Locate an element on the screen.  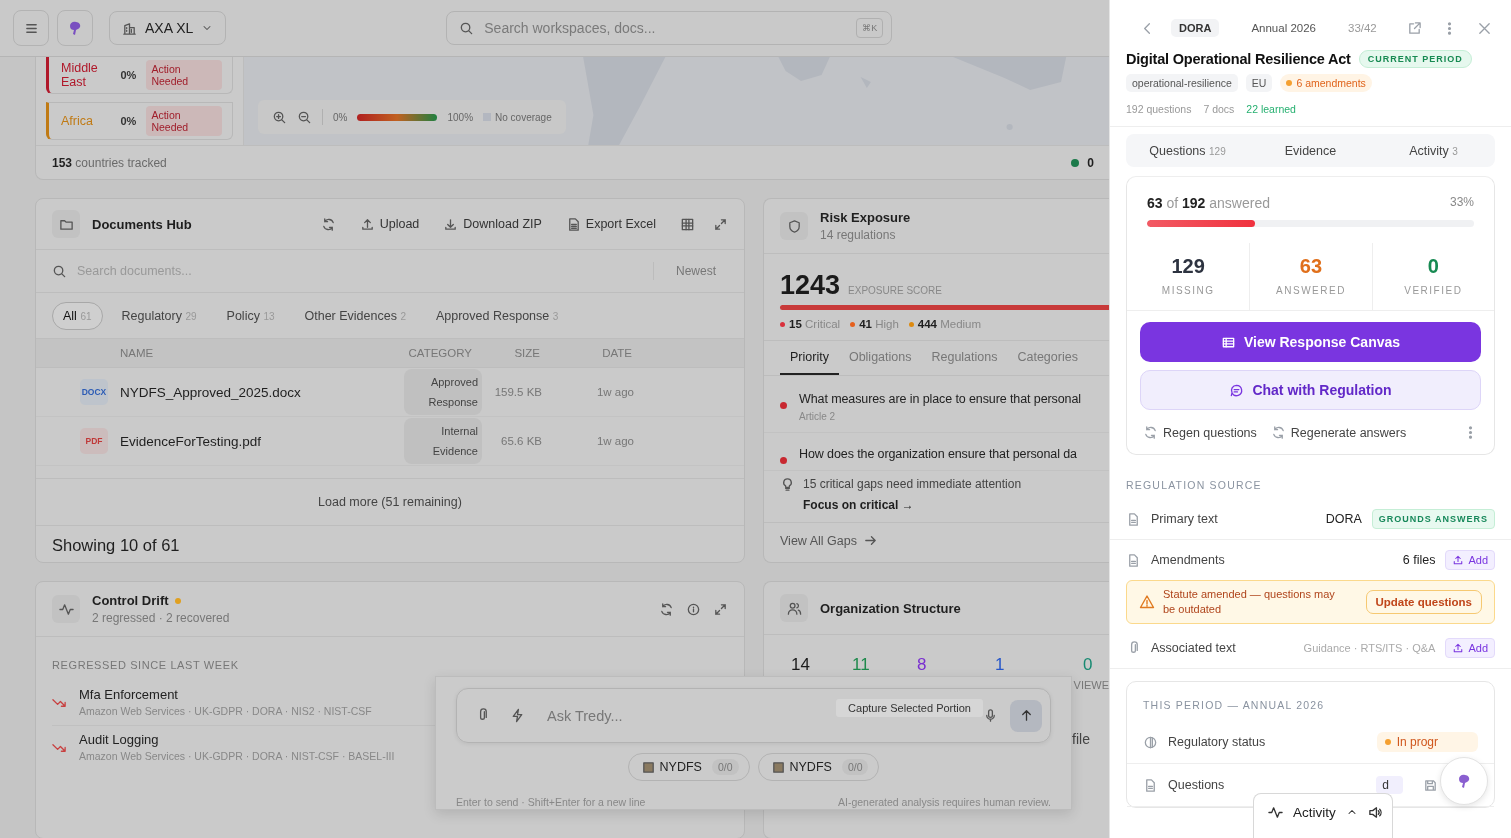
legend-label: No coverage is located at coordinates (523, 117).